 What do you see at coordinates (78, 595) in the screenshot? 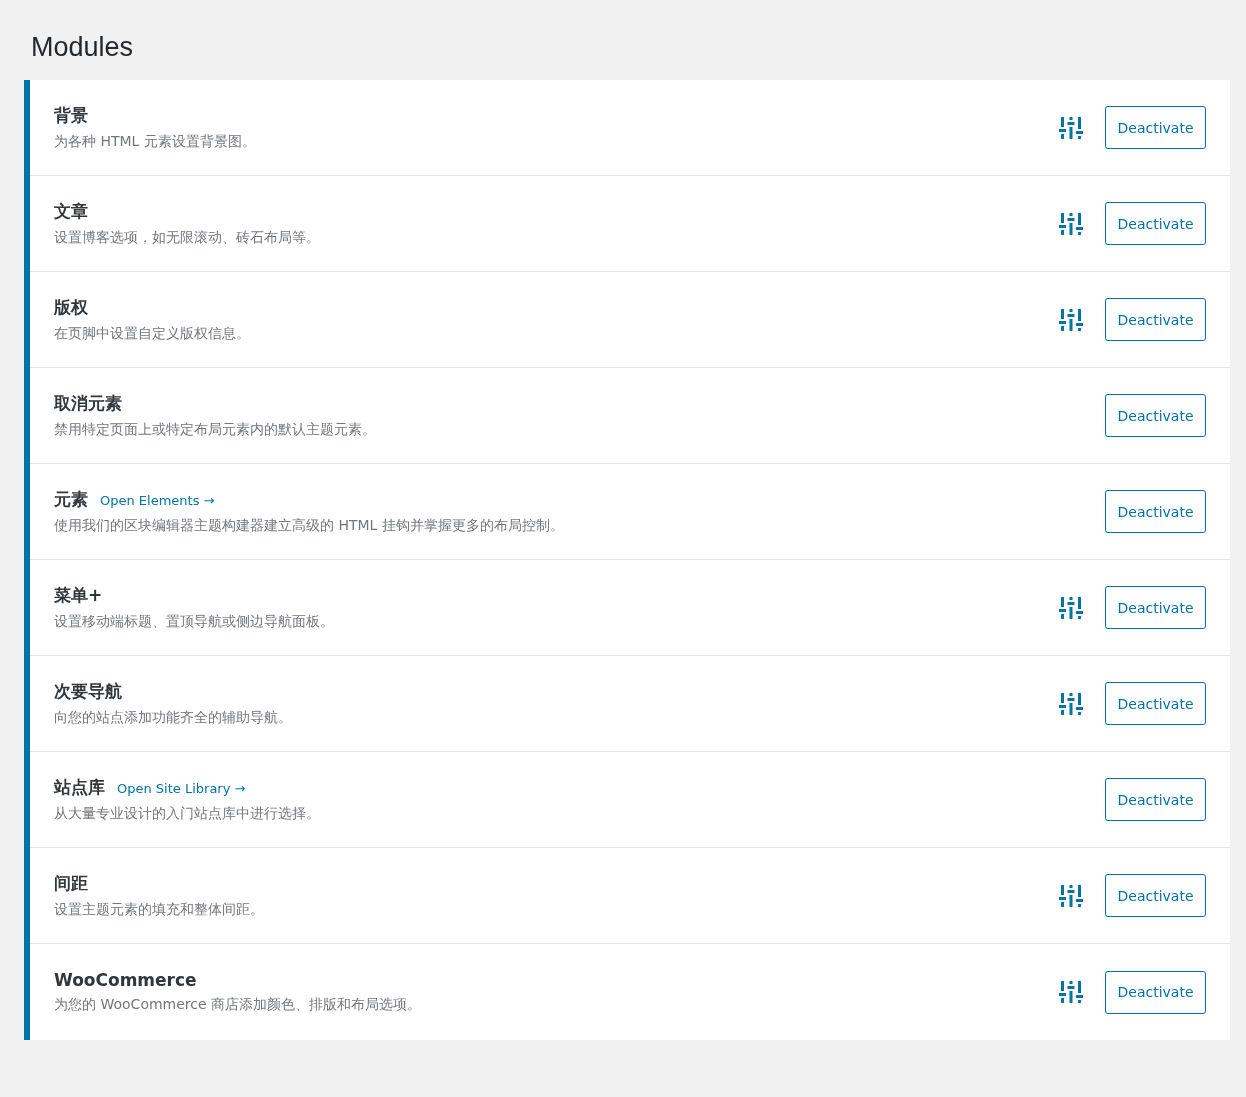
I see `module-title: 菜单+` at bounding box center [78, 595].